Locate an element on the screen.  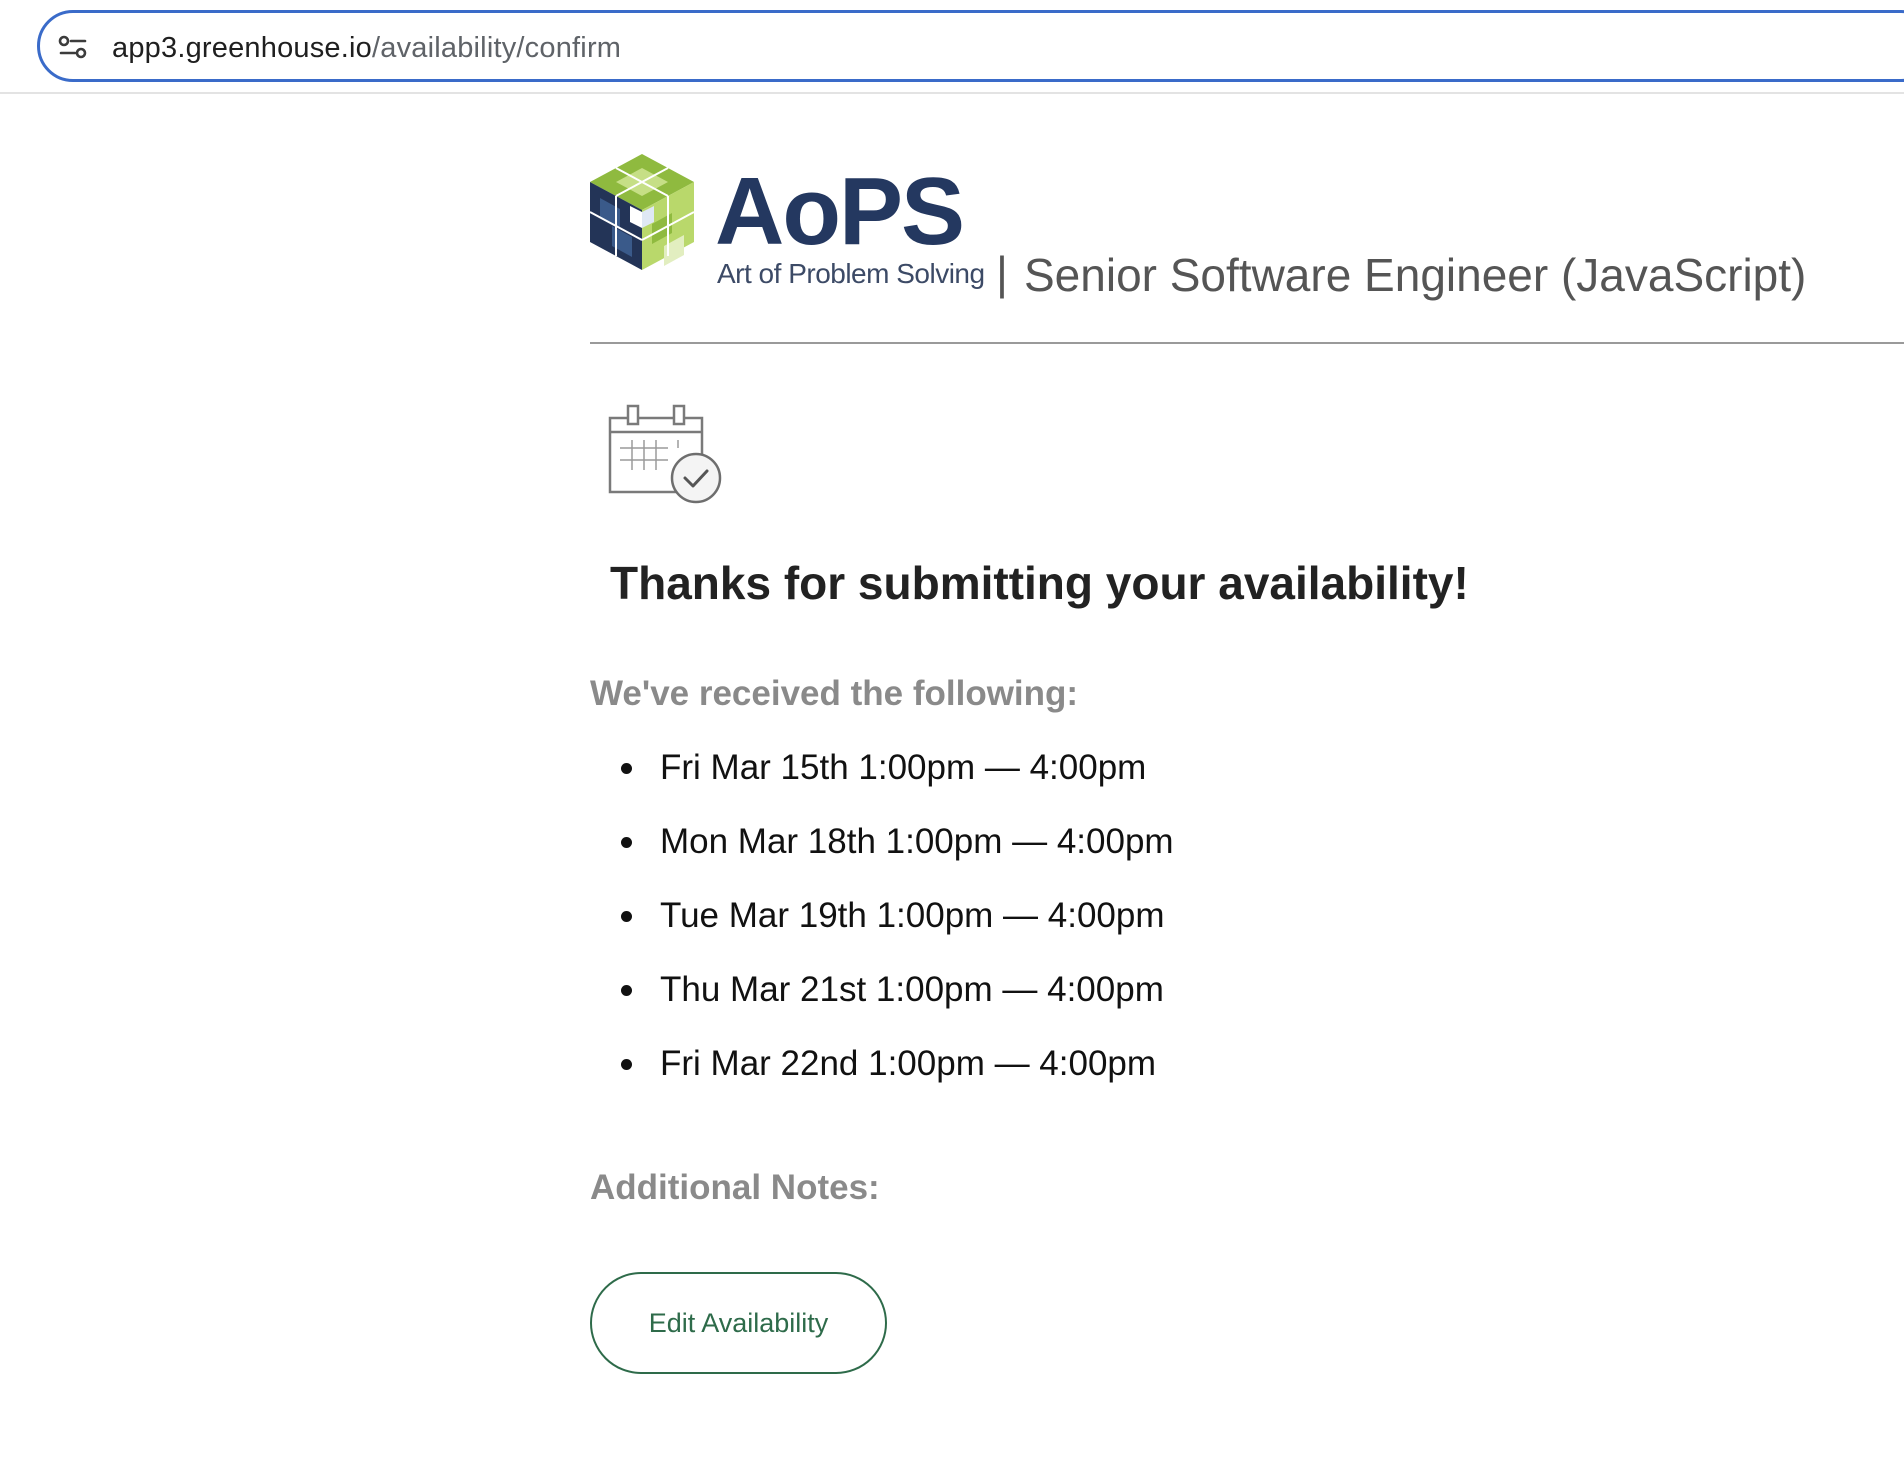
tune-icon is located at coordinates (73, 47).